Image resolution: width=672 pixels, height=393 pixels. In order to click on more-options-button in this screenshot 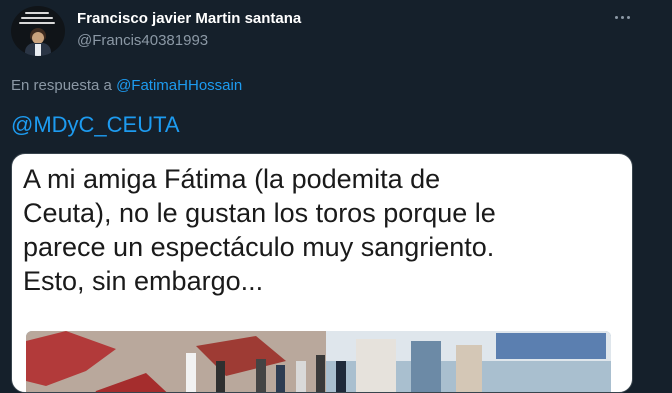, I will do `click(622, 17)`.